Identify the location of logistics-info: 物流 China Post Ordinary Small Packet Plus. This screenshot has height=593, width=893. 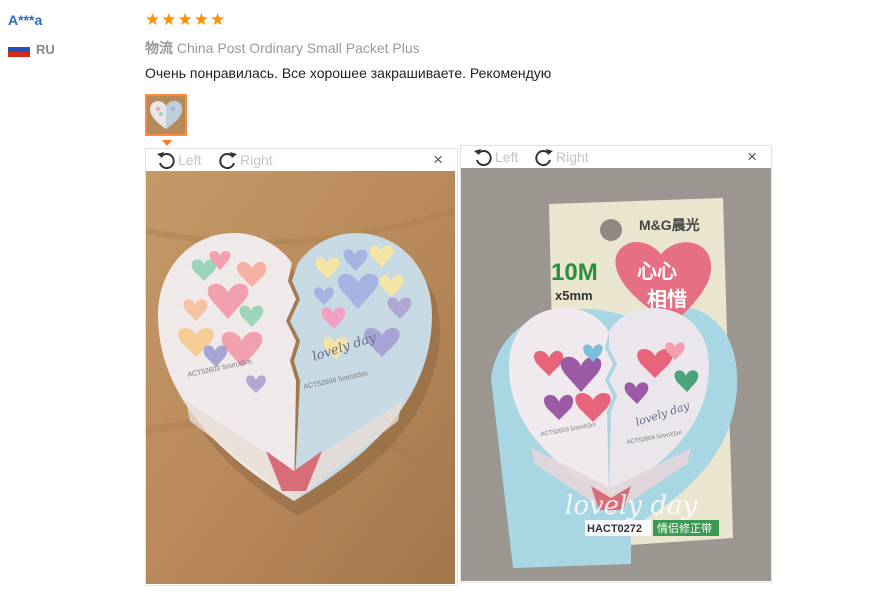
(282, 48).